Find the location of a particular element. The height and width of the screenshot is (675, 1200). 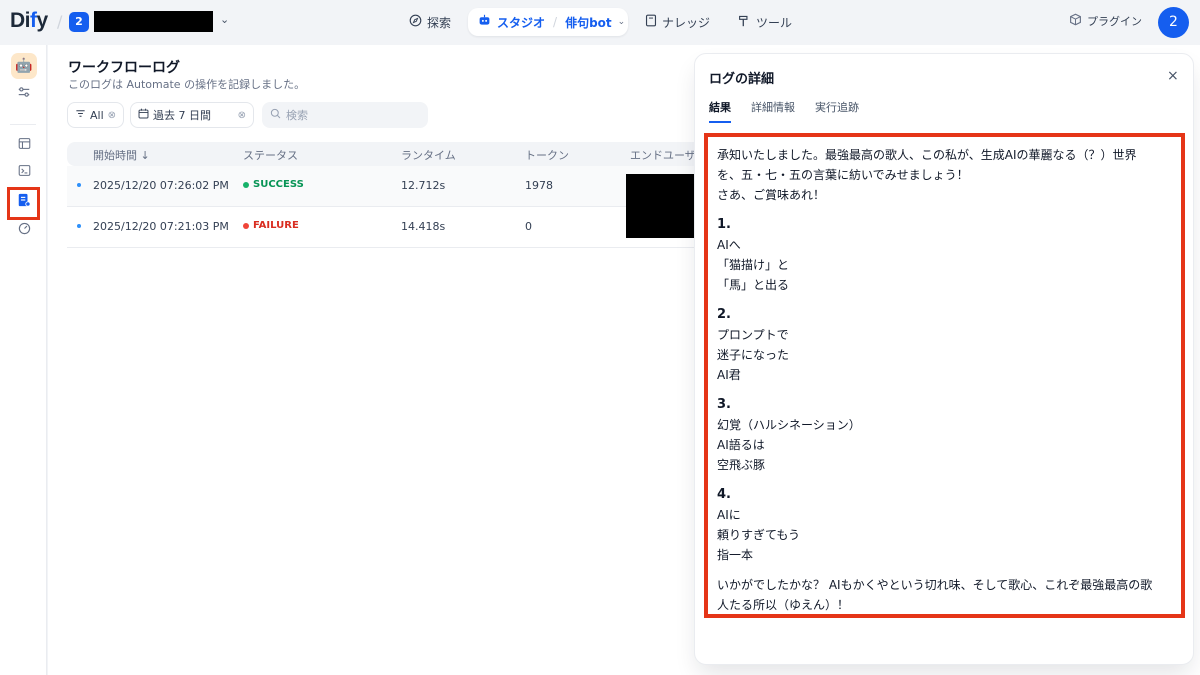

cube-icon is located at coordinates (1075, 21).